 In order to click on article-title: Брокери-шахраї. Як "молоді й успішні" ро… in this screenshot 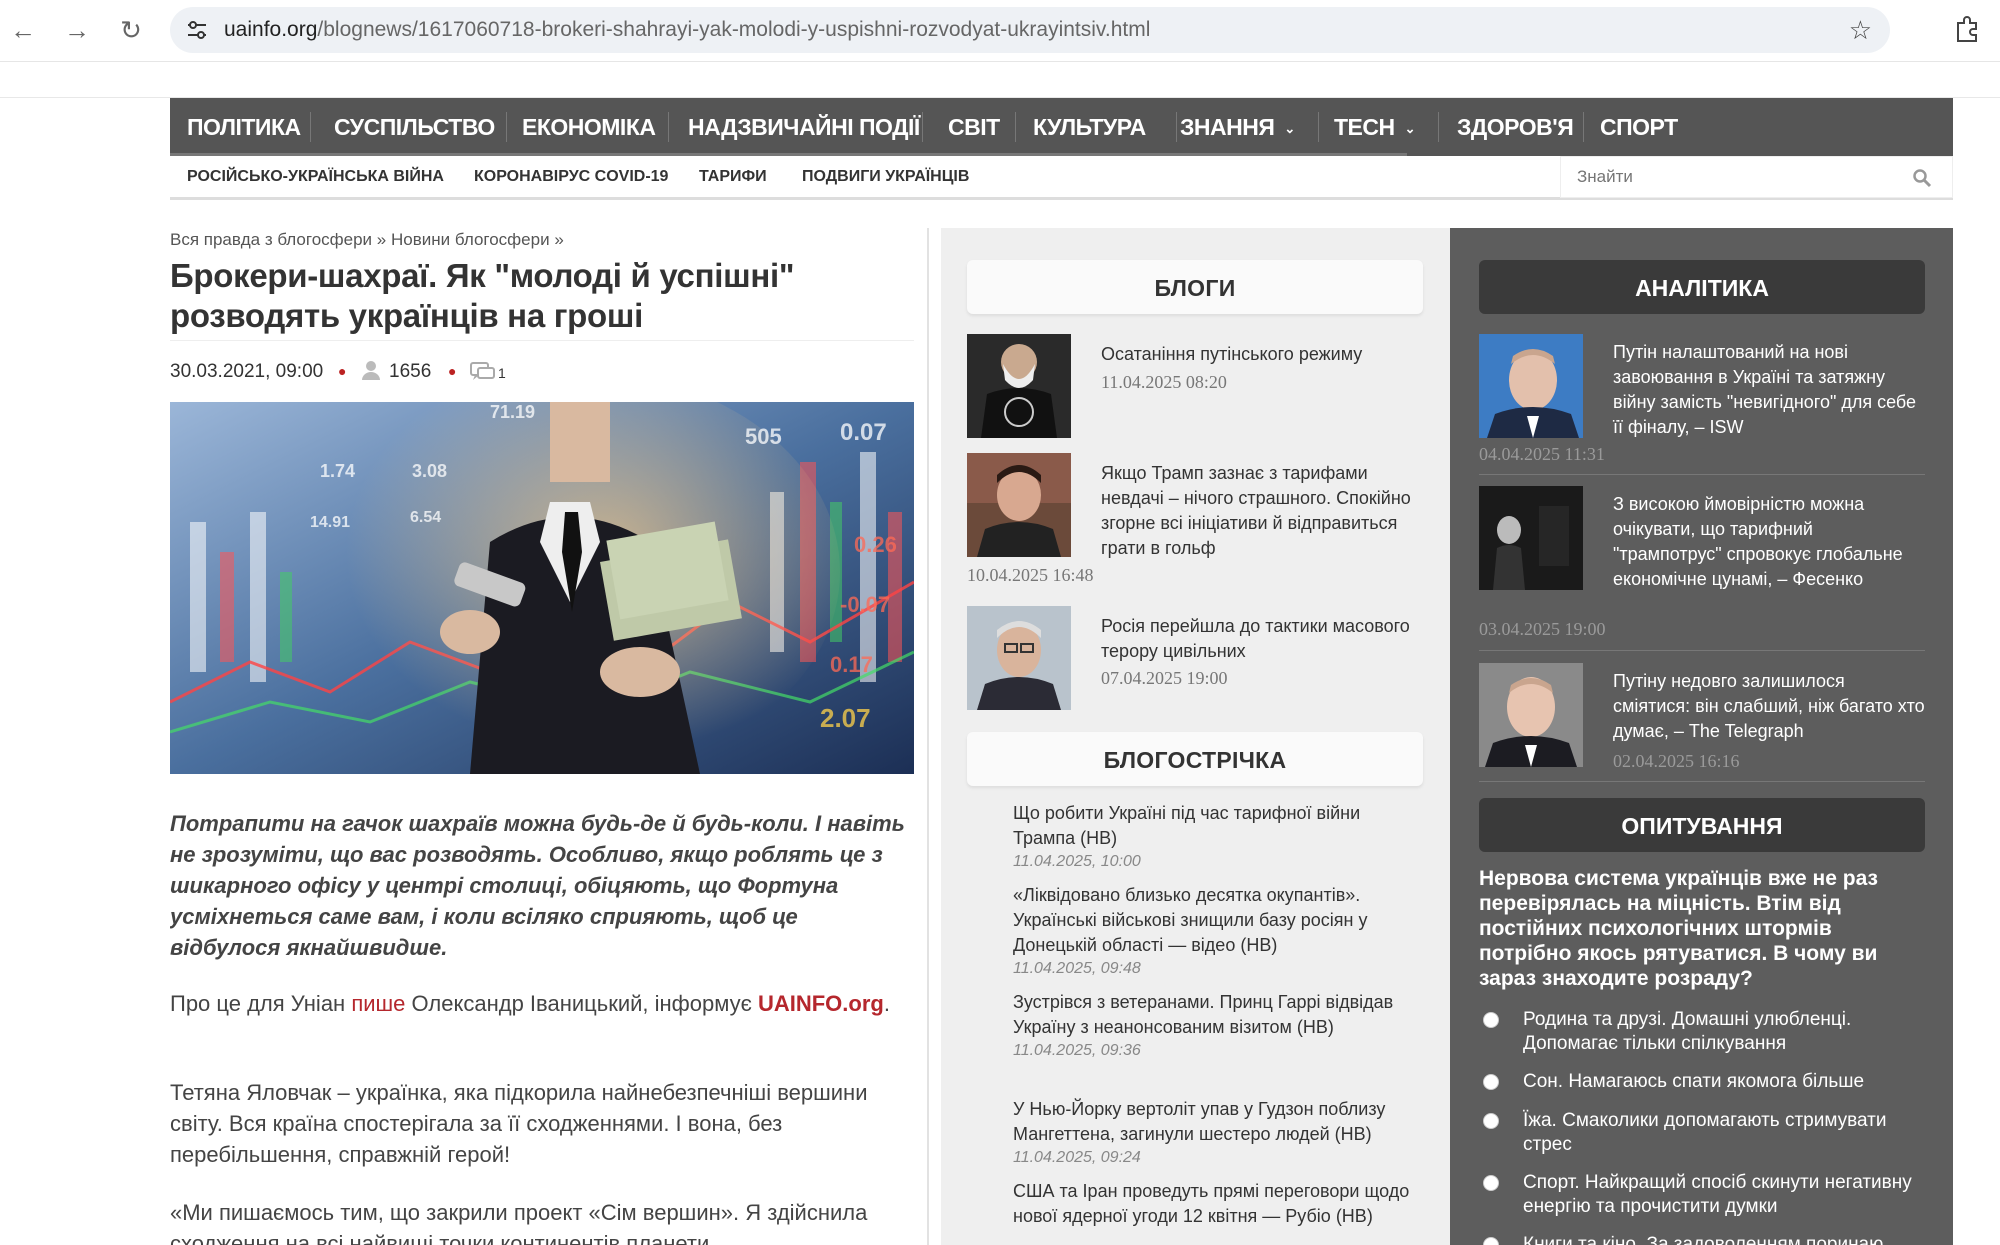, I will do `click(482, 295)`.